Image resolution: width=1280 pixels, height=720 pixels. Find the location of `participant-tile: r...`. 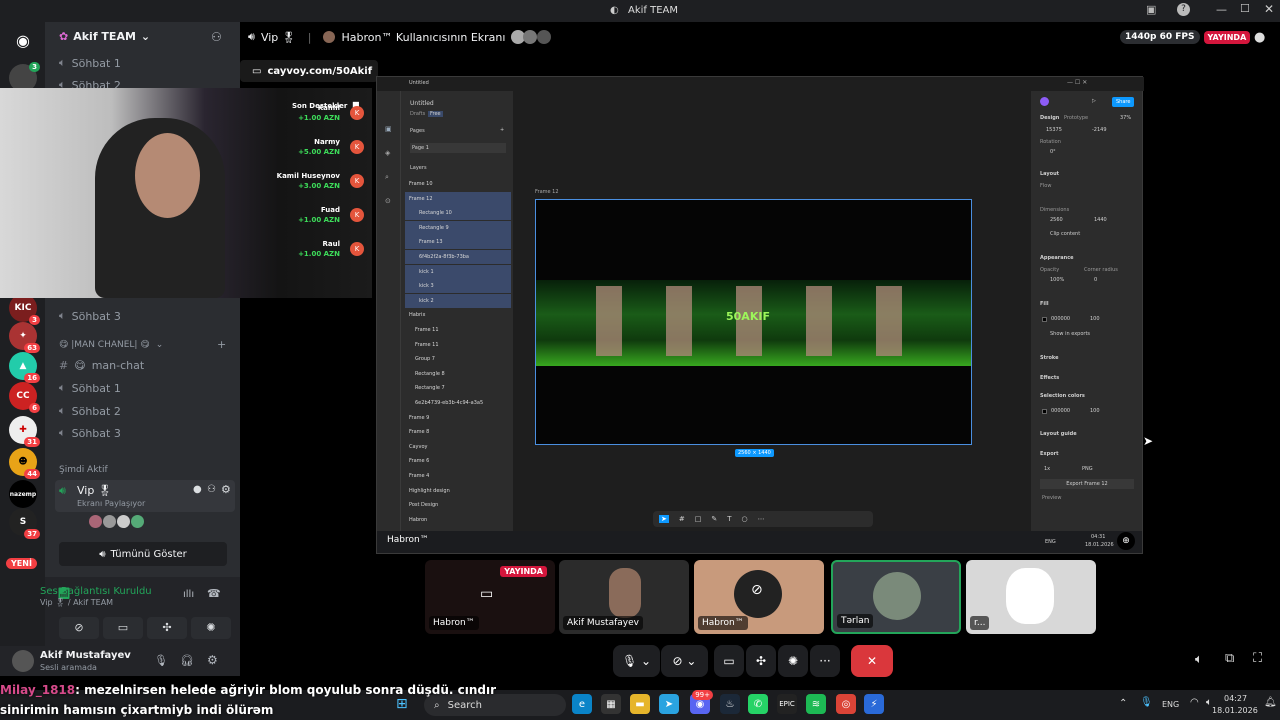

participant-tile: r... is located at coordinates (1031, 597).